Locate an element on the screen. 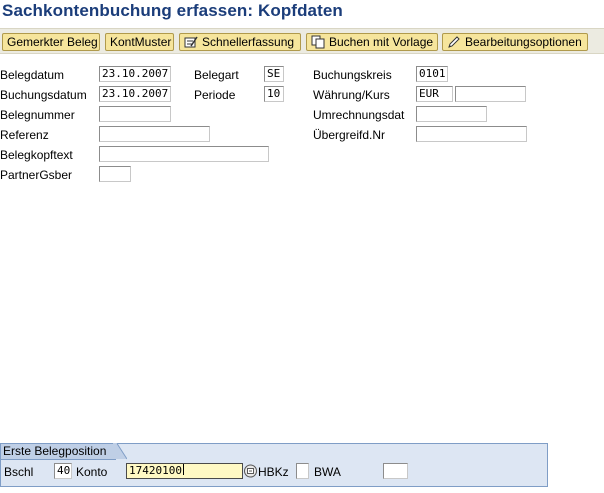 The height and width of the screenshot is (493, 604). account-value: 17420100 is located at coordinates (155, 470).